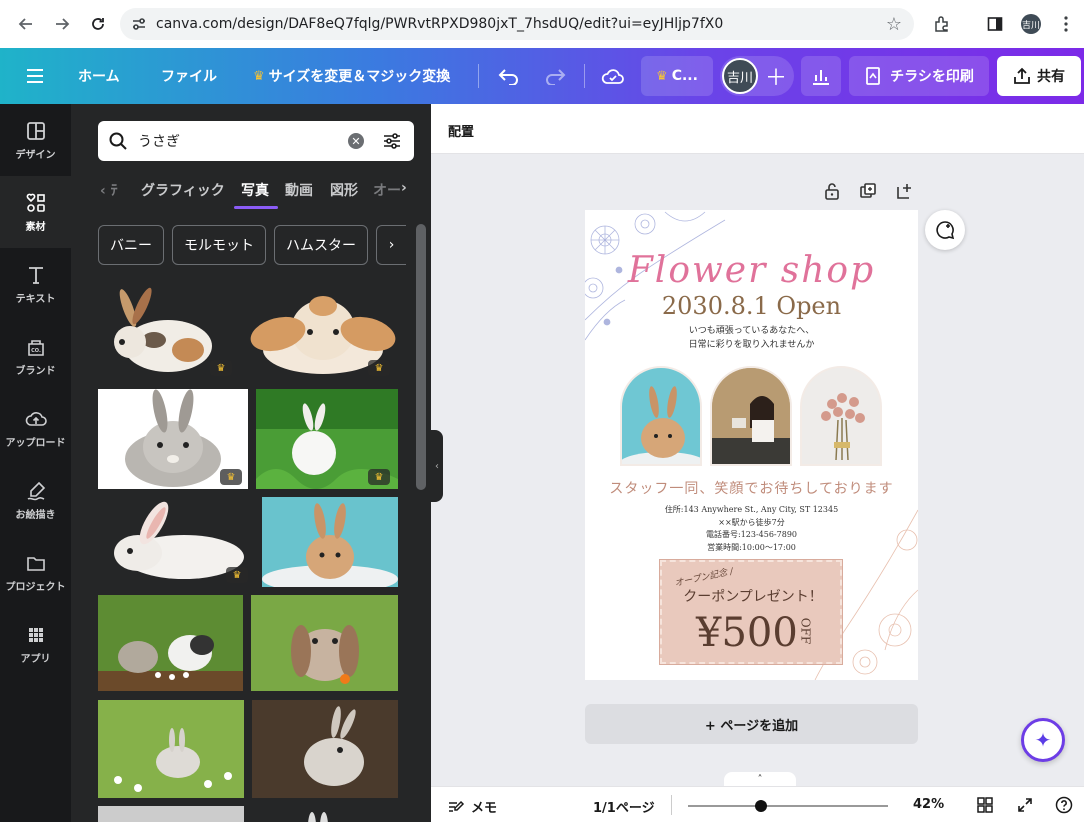  What do you see at coordinates (421, 357) in the screenshot?
I see `panel-scrollbar` at bounding box center [421, 357].